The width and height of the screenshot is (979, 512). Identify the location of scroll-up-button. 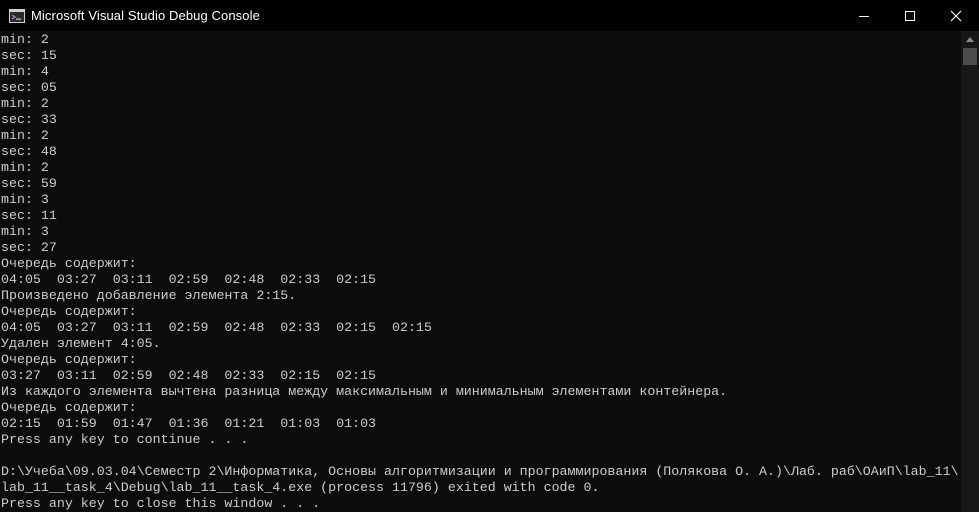
(970, 39).